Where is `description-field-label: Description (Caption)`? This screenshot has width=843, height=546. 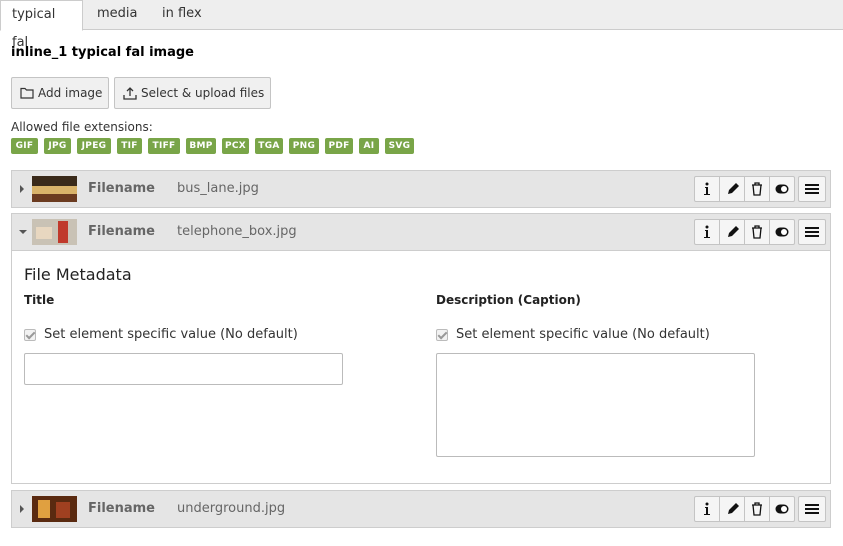 description-field-label: Description (Caption) is located at coordinates (508, 300).